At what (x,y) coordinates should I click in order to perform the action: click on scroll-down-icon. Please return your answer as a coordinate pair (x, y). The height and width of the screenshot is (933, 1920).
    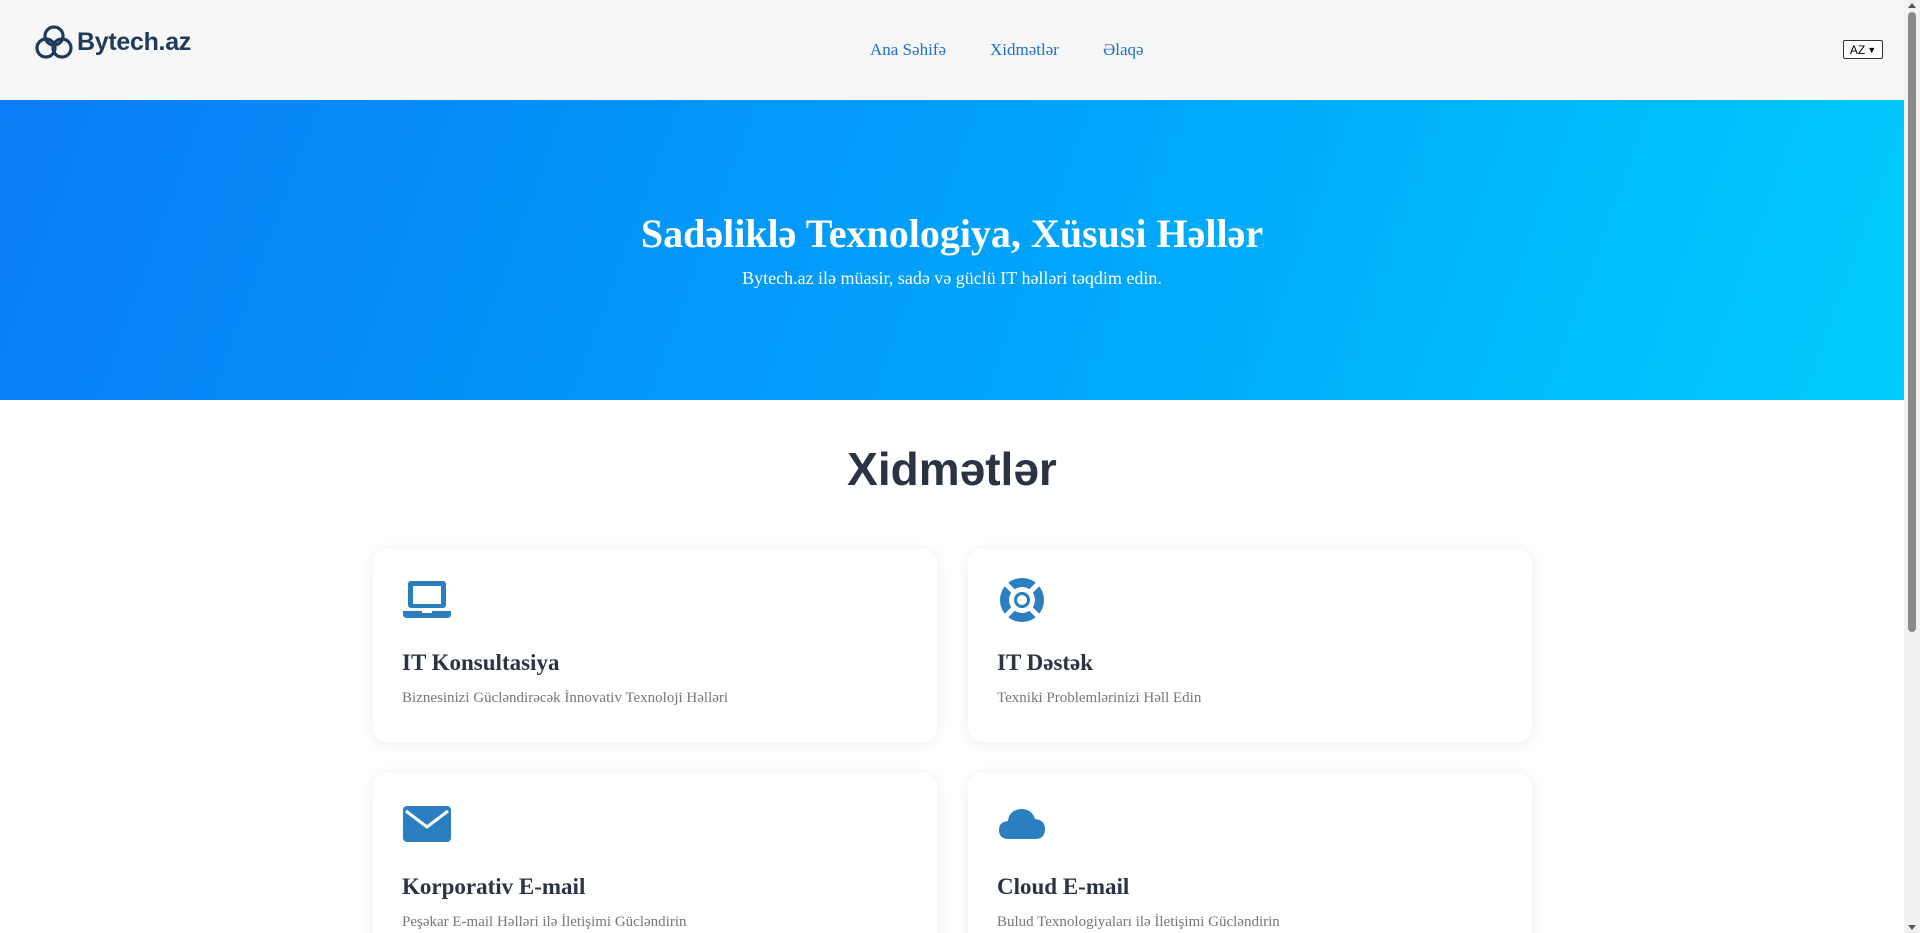
    Looking at the image, I should click on (1912, 927).